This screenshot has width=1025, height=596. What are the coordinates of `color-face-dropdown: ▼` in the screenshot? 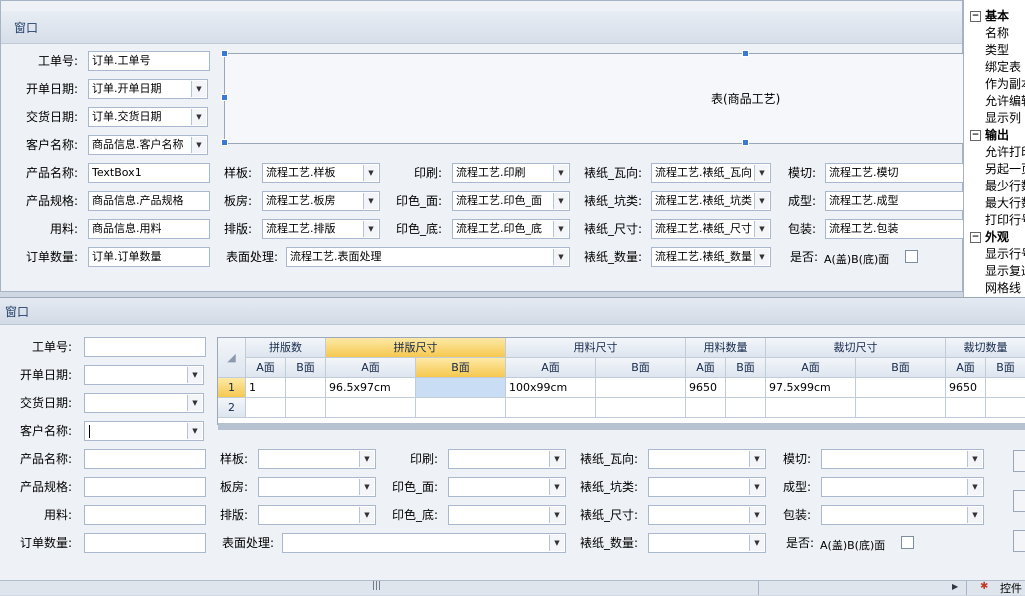 It's located at (507, 487).